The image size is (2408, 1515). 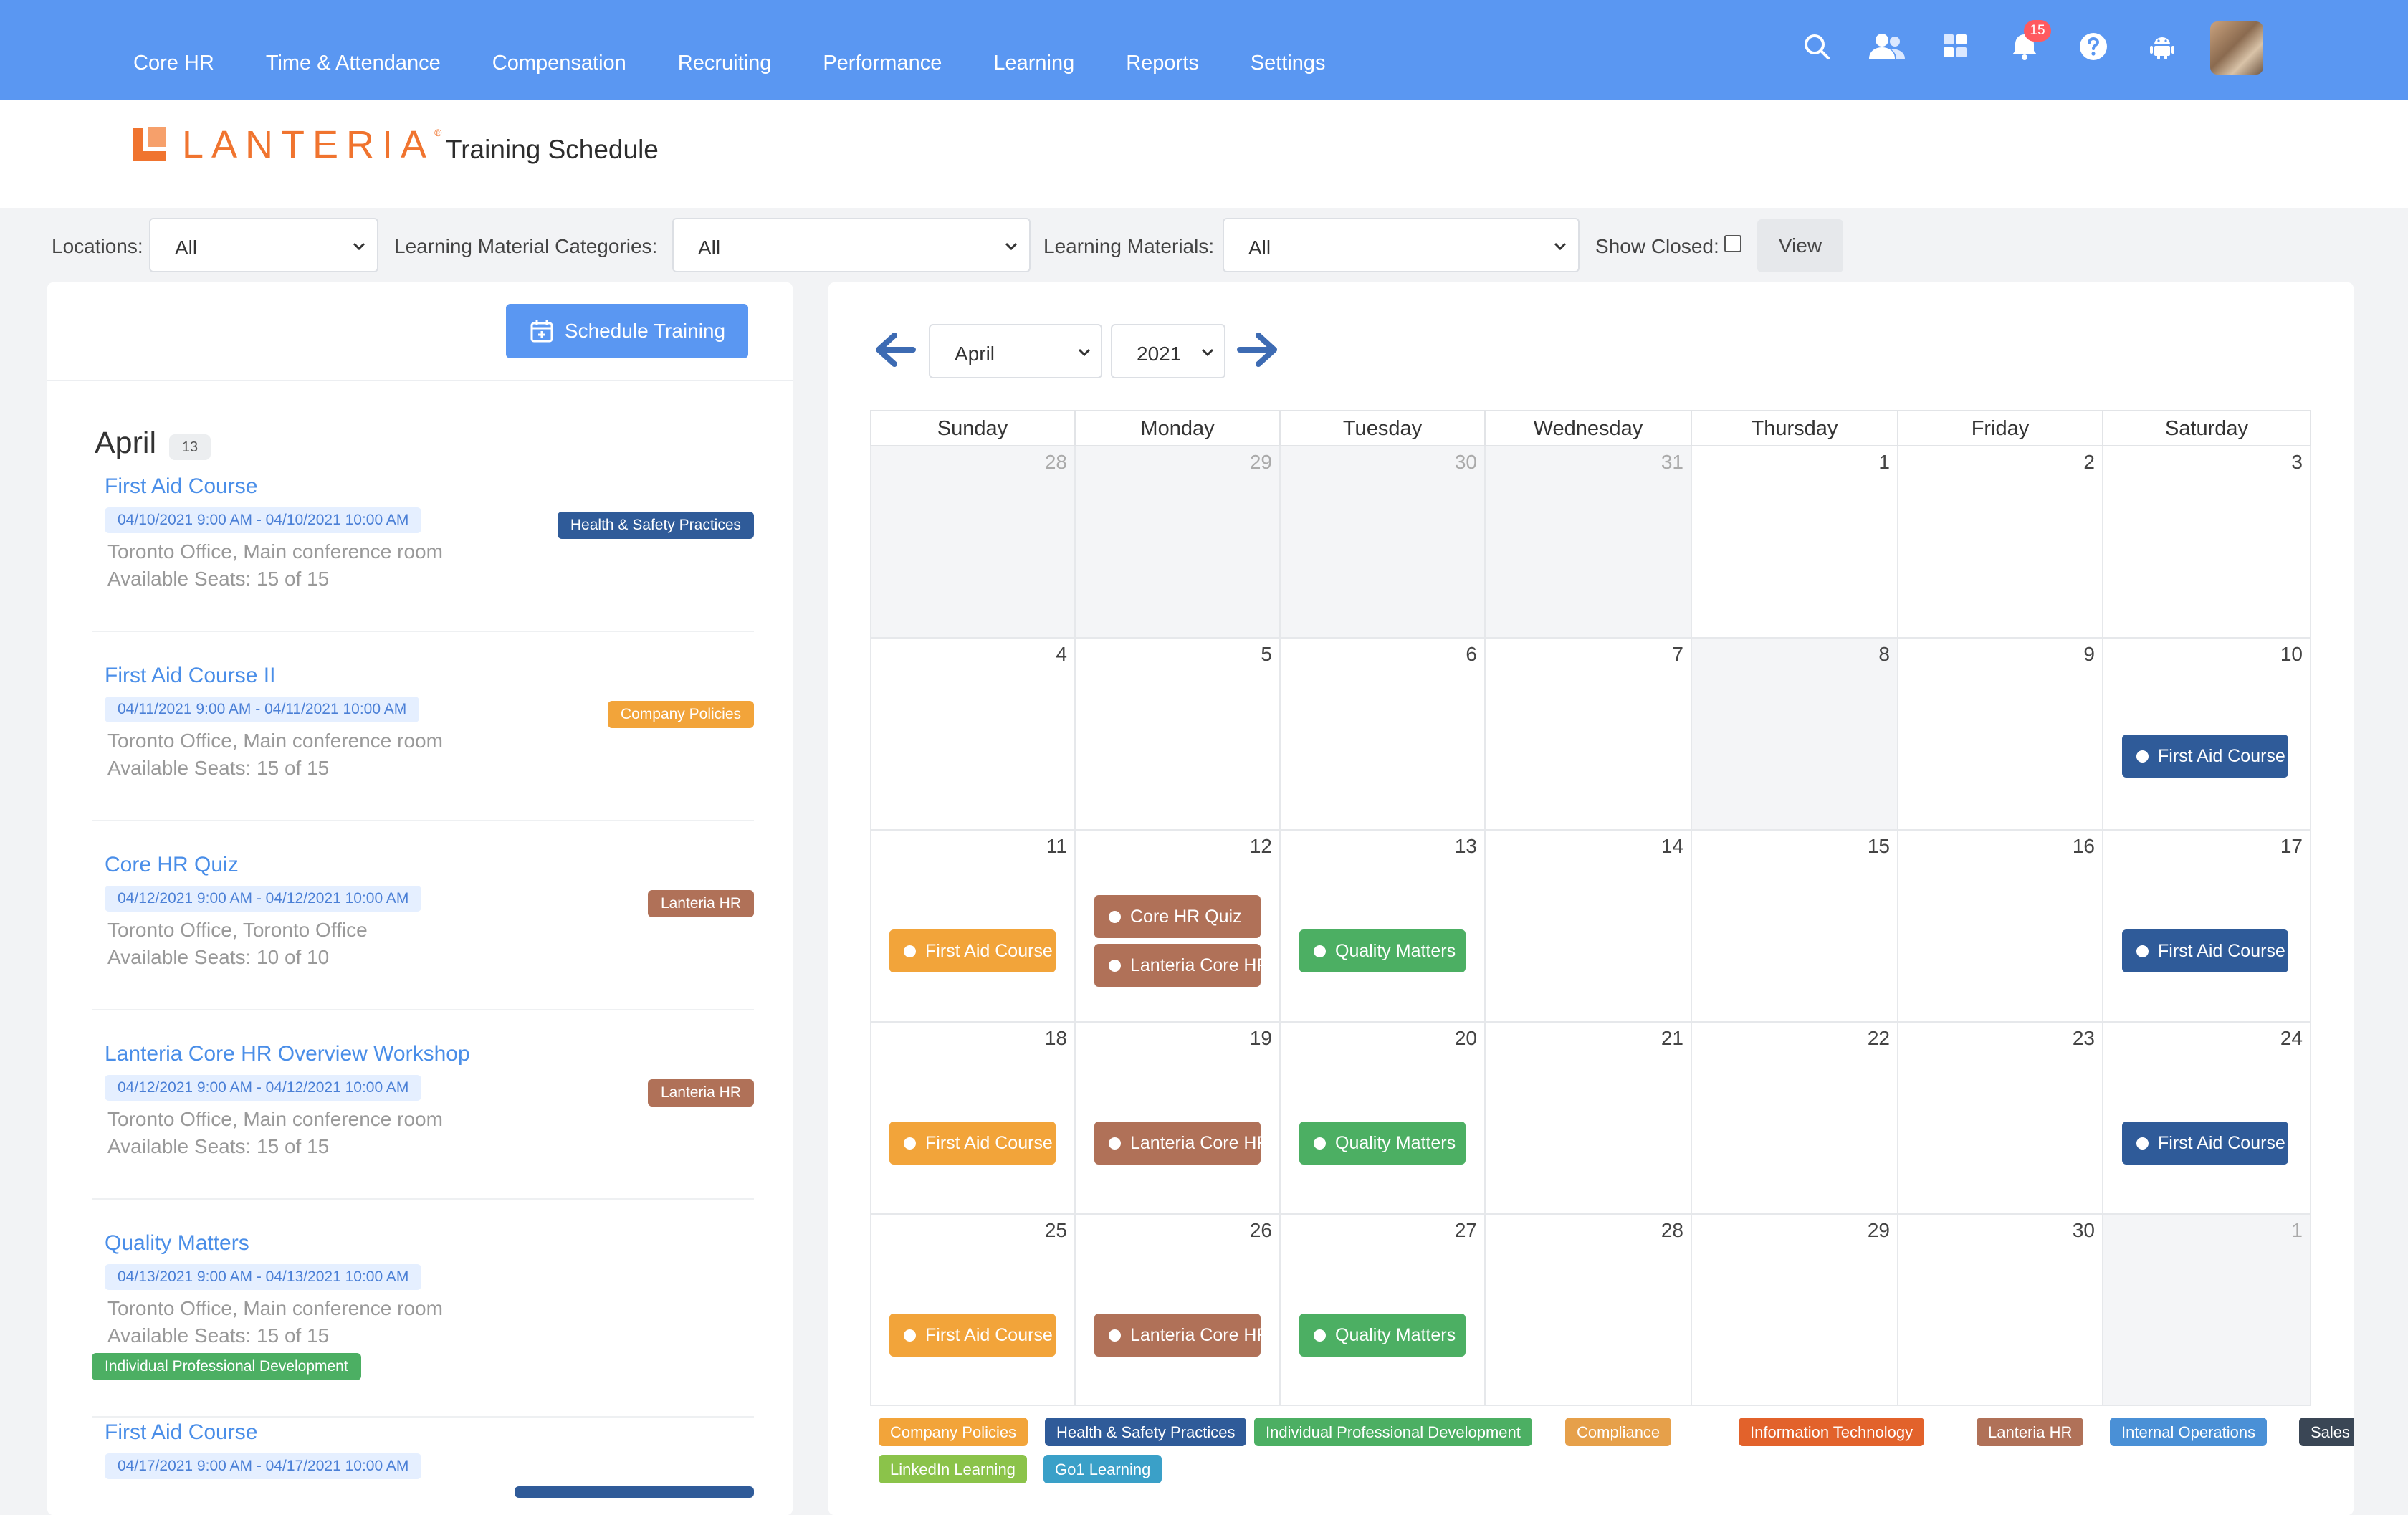 I want to click on prev-month-arrow-icon, so click(x=895, y=350).